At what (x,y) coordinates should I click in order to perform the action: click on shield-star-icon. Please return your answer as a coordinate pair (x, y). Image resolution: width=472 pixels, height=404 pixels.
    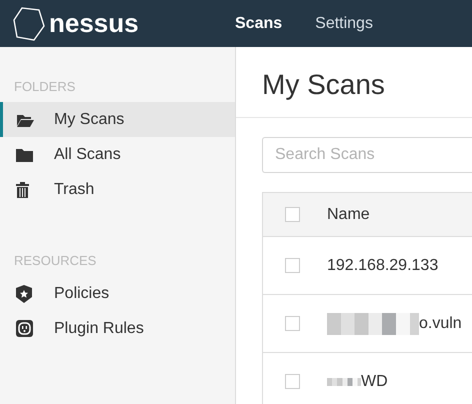
    Looking at the image, I should click on (24, 293).